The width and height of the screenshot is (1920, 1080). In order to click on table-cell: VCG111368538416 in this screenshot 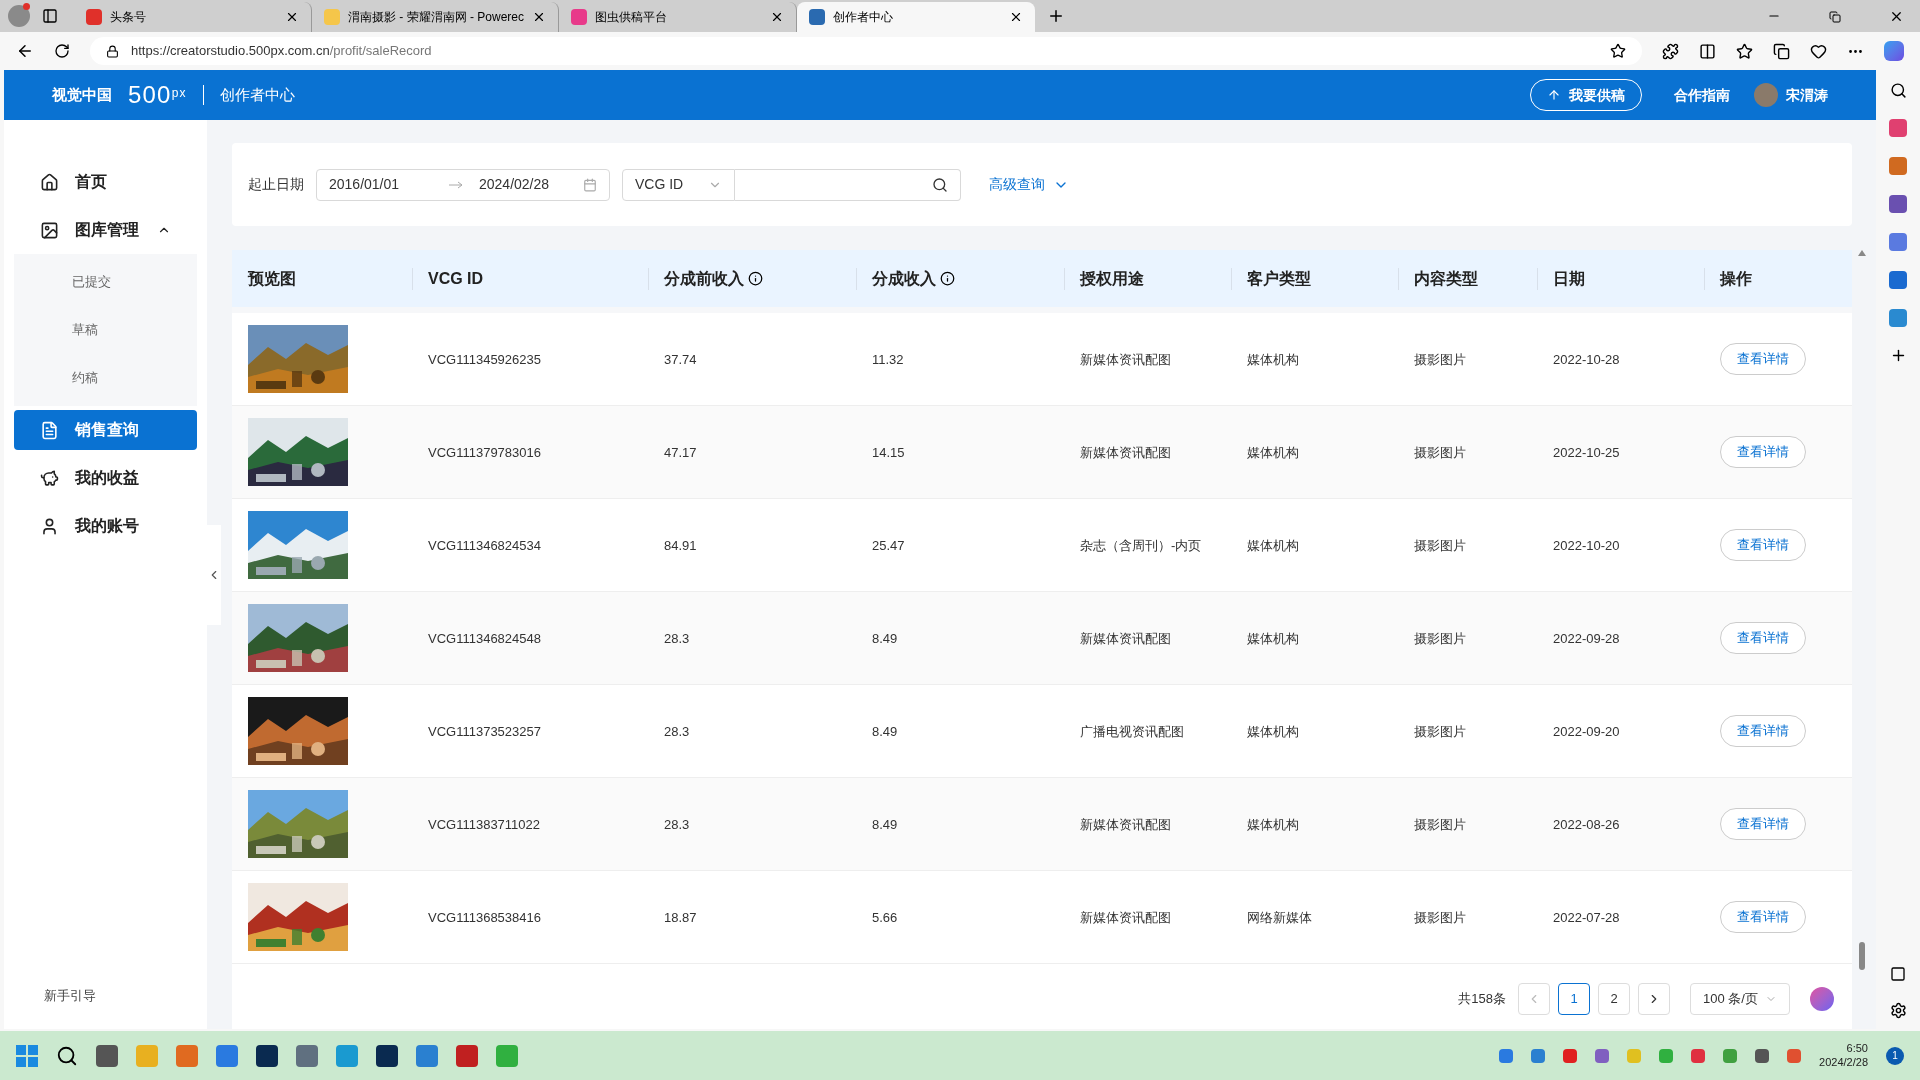, I will do `click(484, 917)`.